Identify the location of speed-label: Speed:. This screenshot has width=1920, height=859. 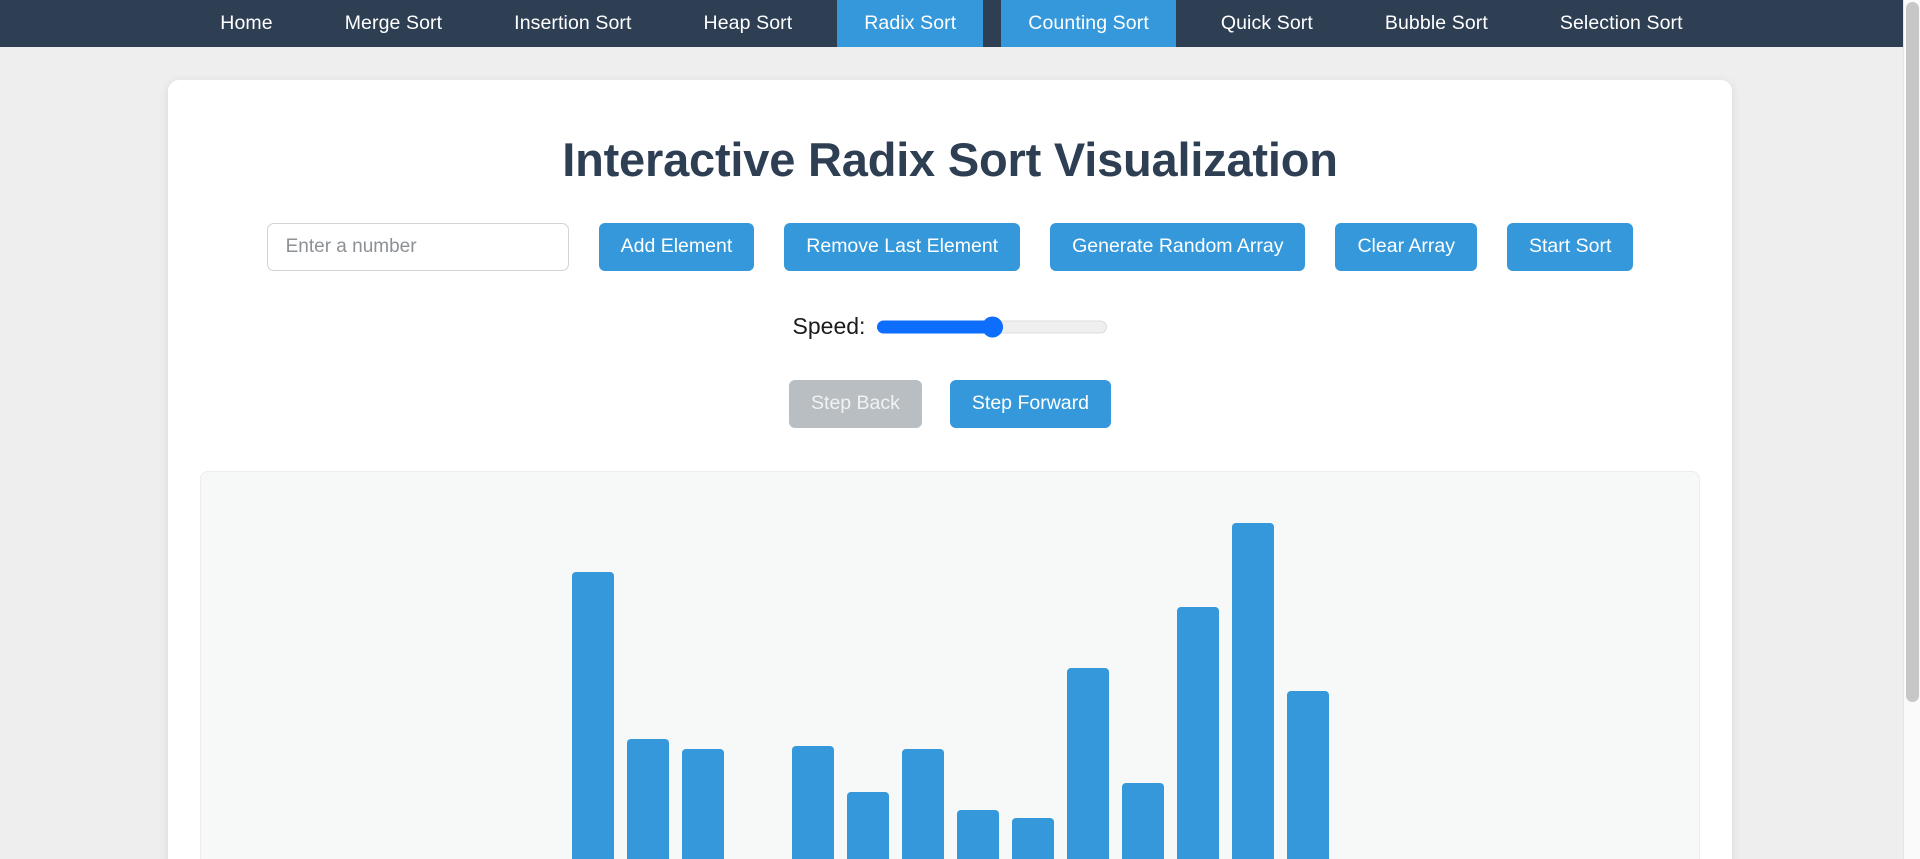
(829, 326).